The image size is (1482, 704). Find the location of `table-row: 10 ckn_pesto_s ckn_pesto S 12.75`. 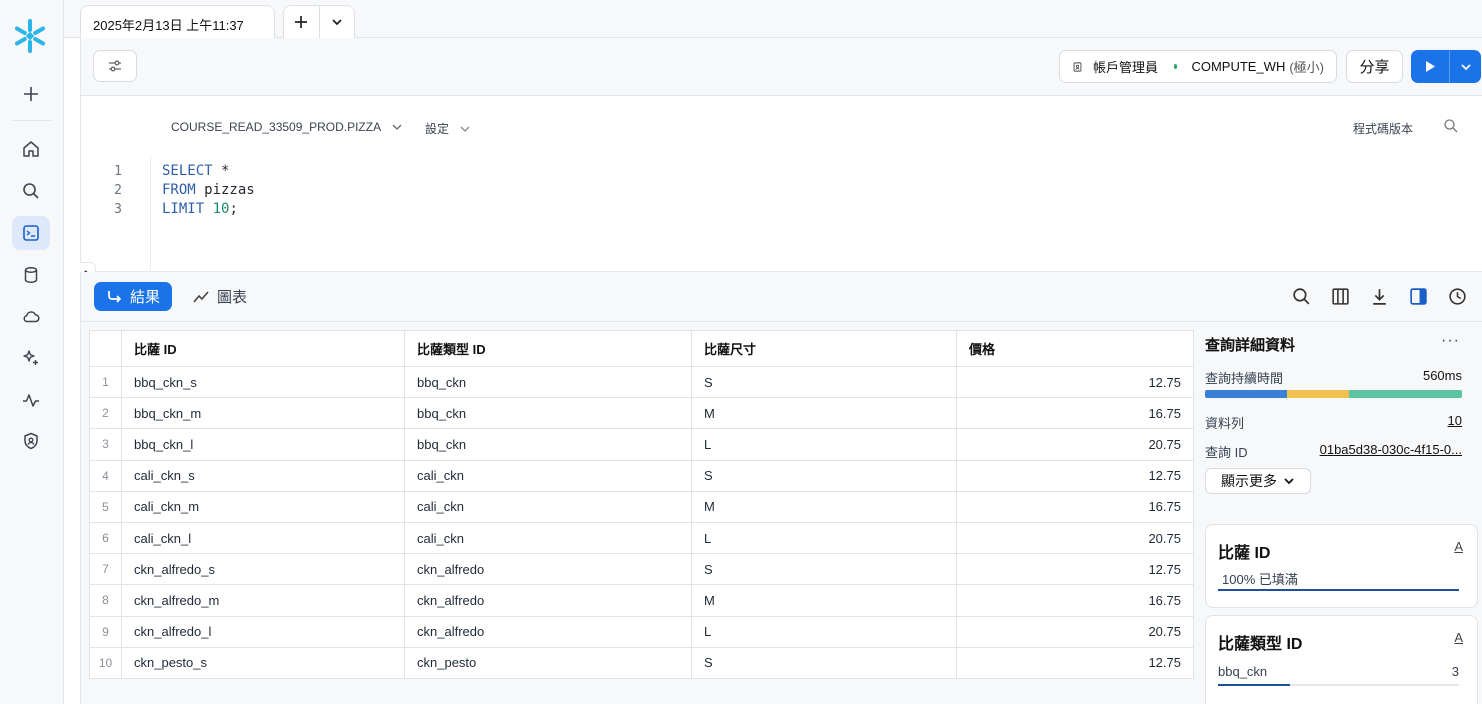

table-row: 10 ckn_pesto_s ckn_pesto S 12.75 is located at coordinates (641, 662).